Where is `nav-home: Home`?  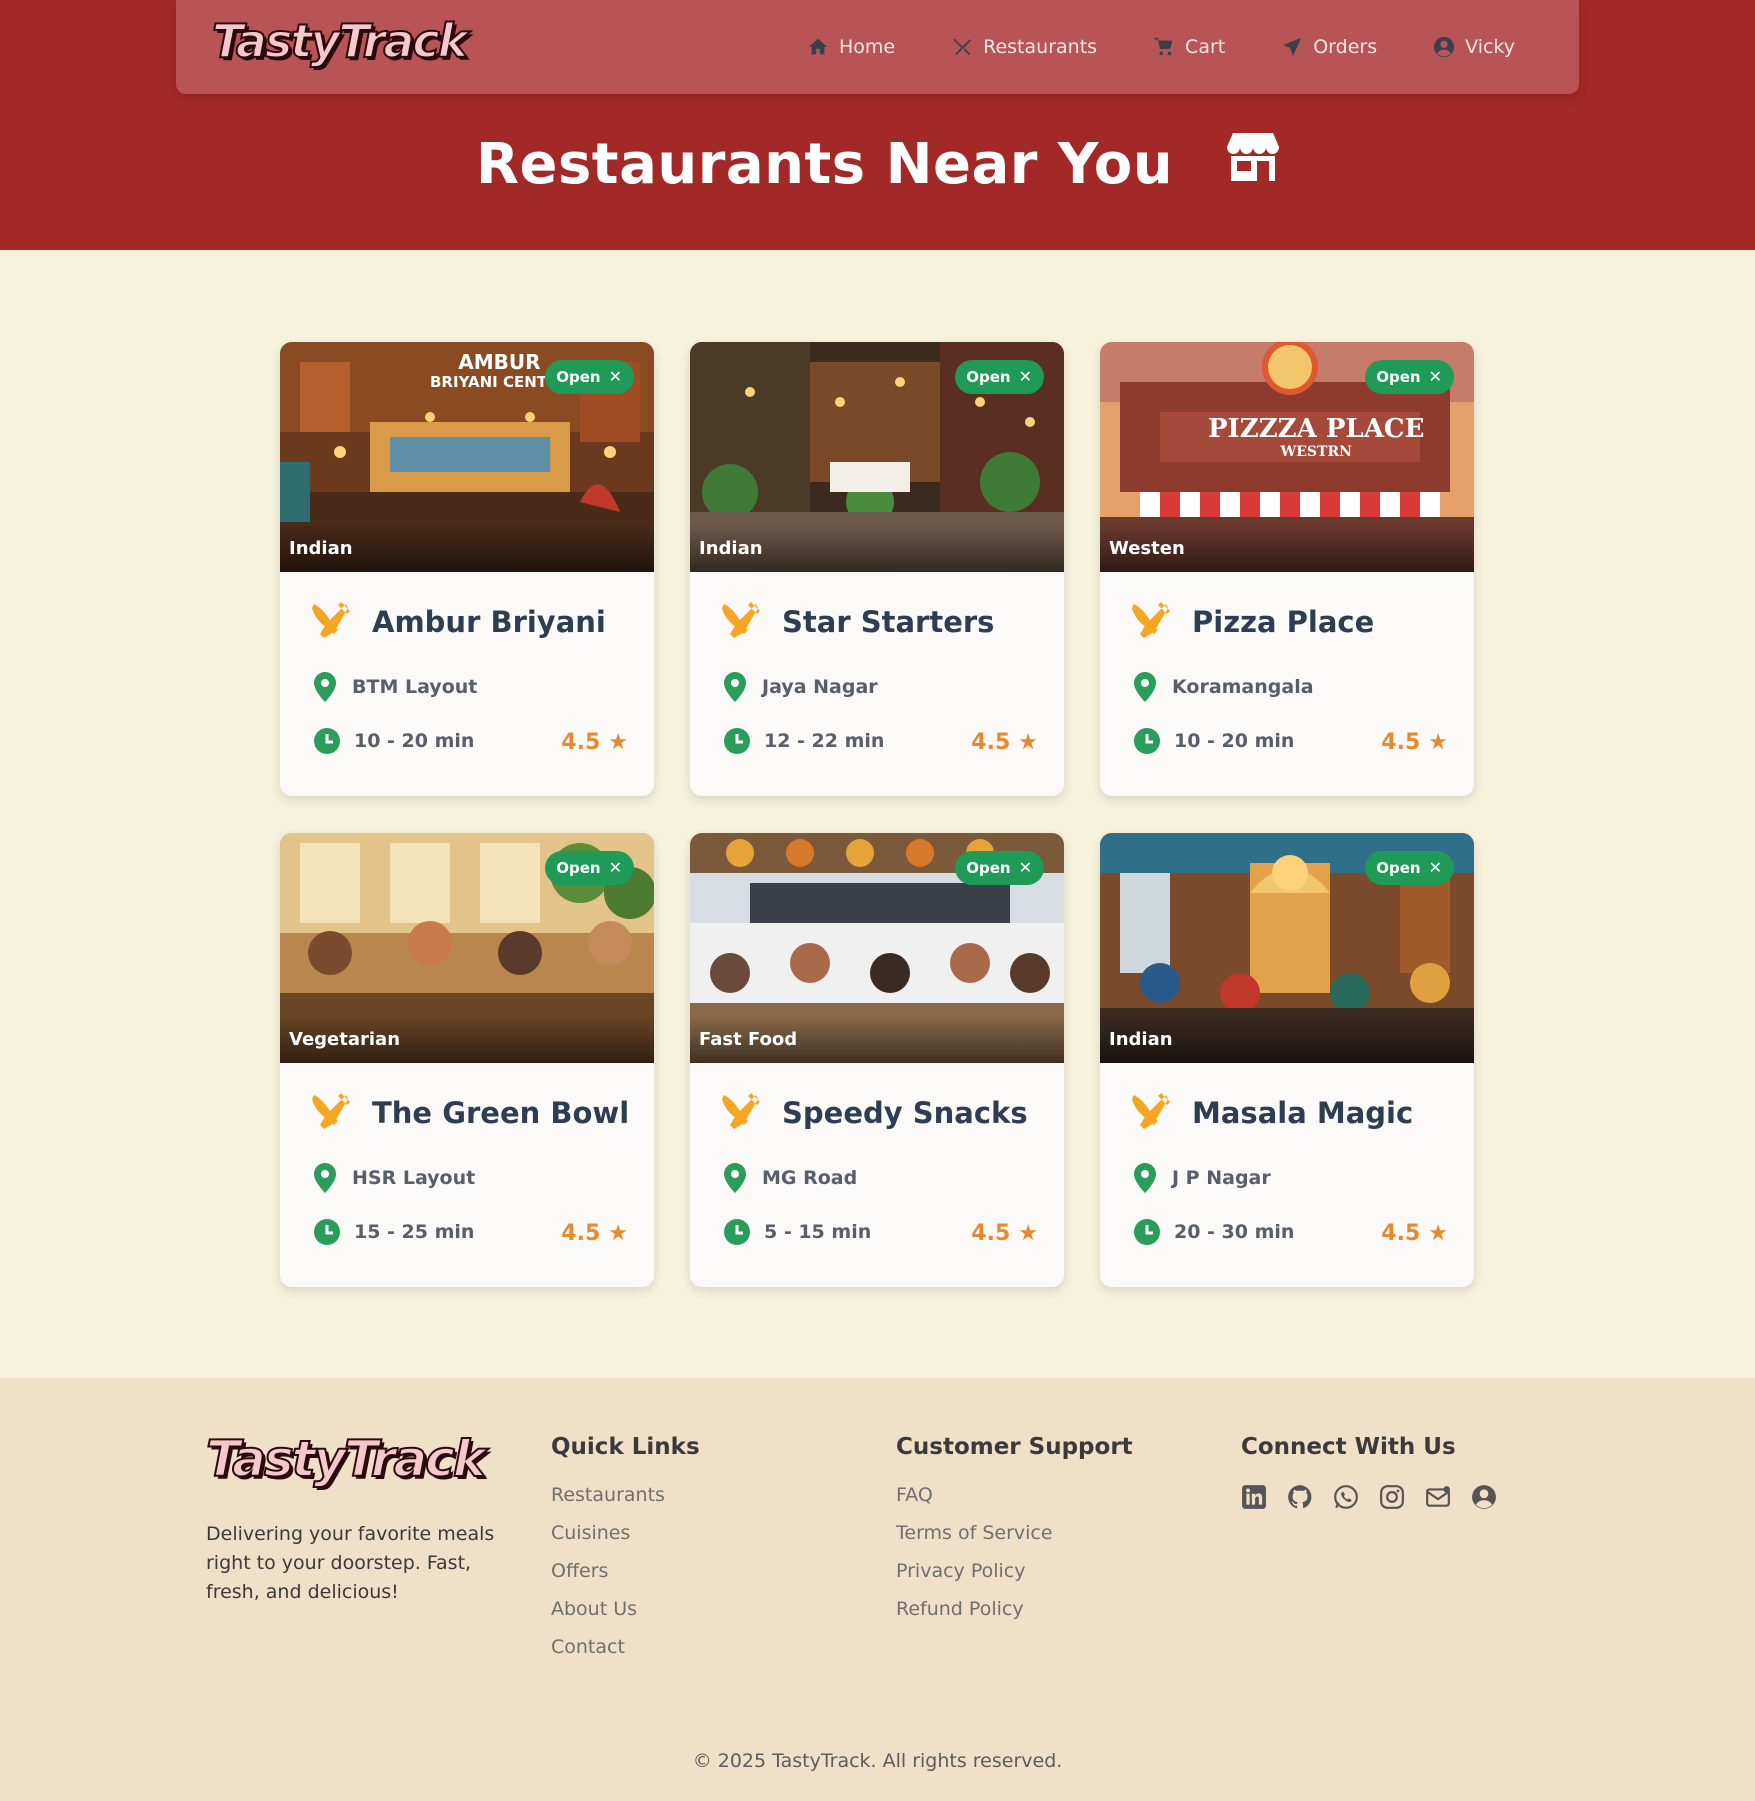 nav-home: Home is located at coordinates (851, 47).